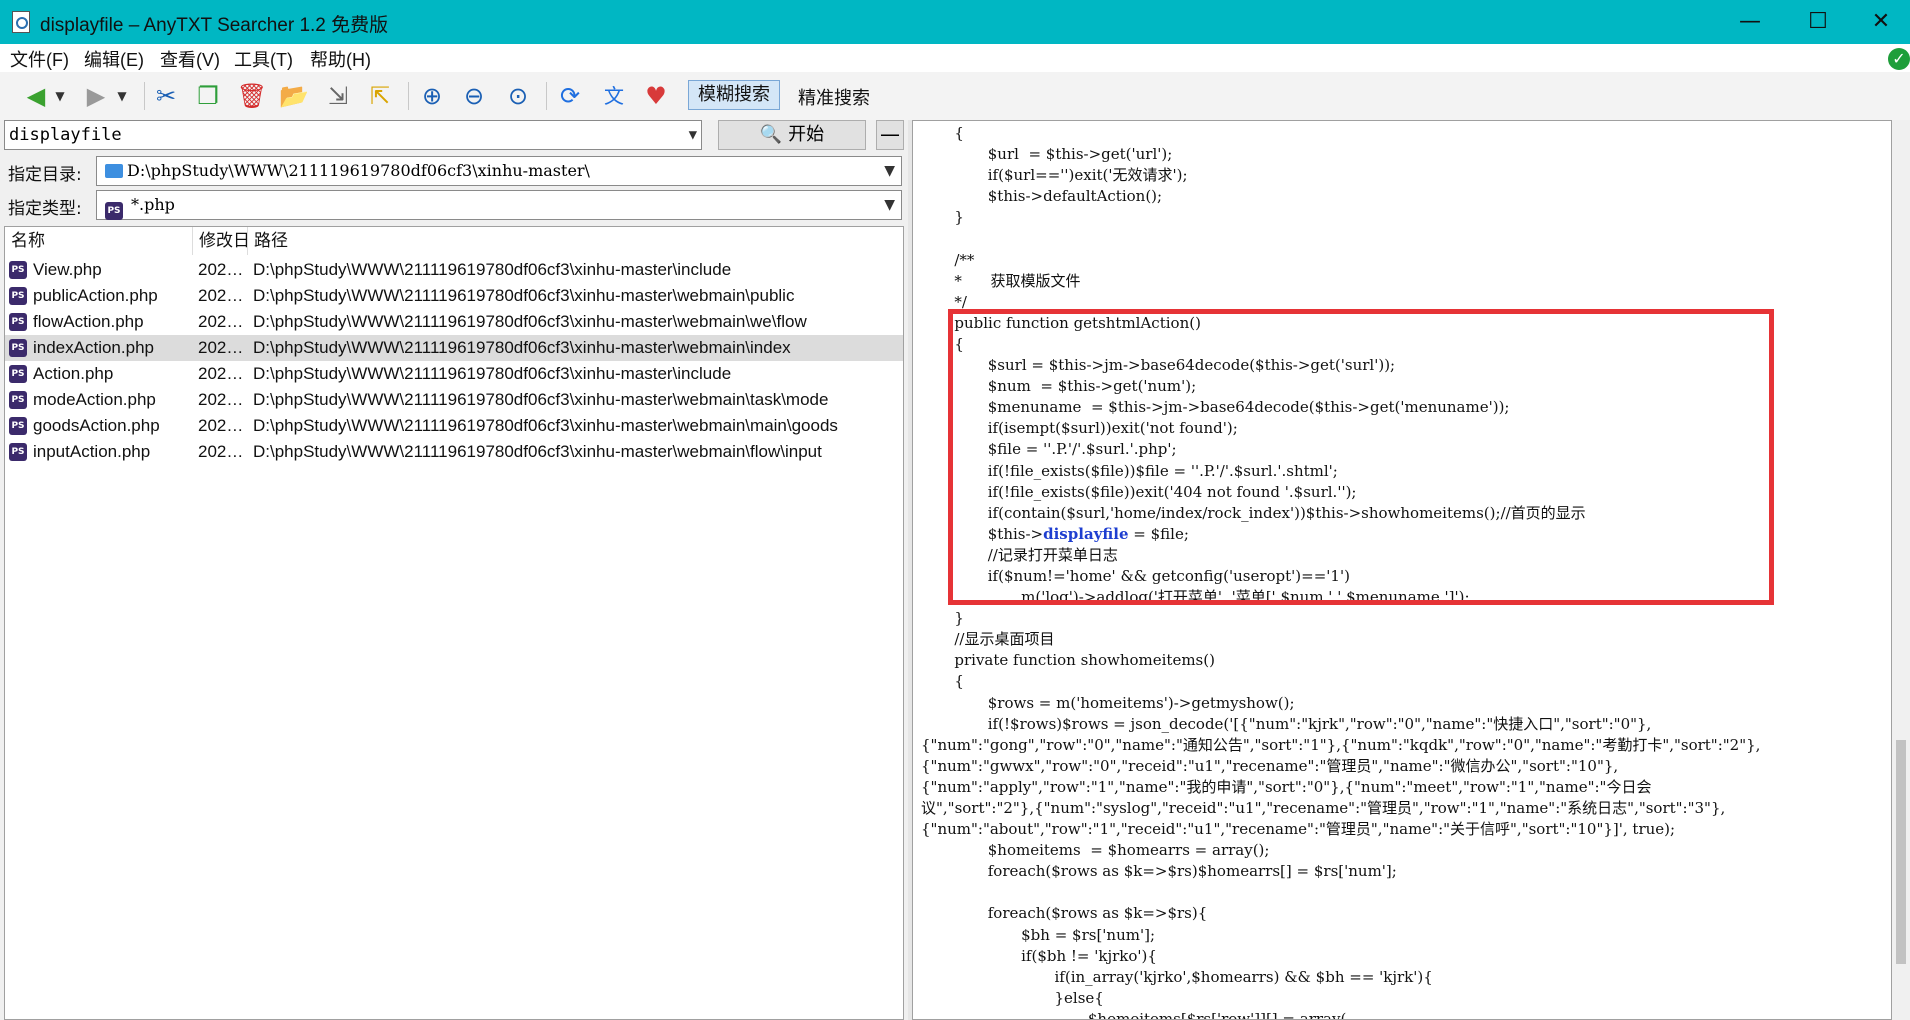 This screenshot has width=1910, height=1020. Describe the element at coordinates (988, 639) in the screenshot. I see `code-line: //显示桌面项目` at that location.